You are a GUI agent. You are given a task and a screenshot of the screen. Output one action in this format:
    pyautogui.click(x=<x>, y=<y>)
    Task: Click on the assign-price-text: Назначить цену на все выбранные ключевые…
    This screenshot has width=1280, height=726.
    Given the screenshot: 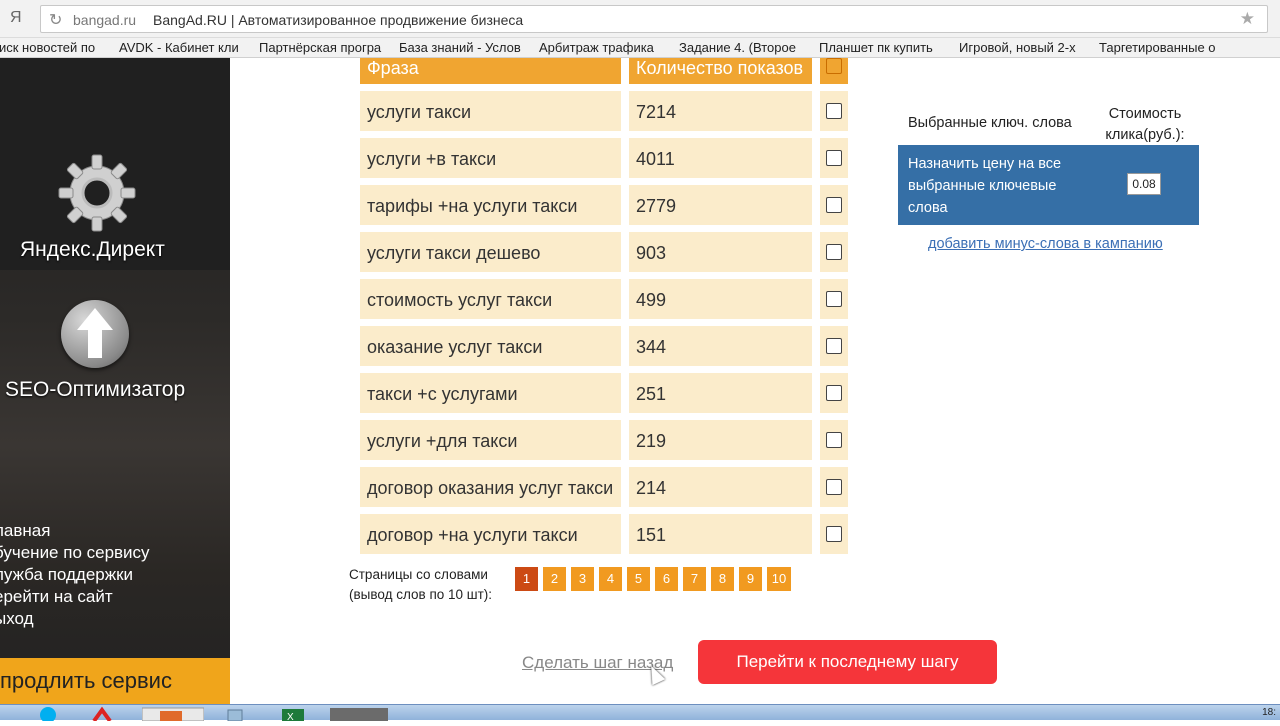 What is the action you would take?
    pyautogui.click(x=985, y=186)
    